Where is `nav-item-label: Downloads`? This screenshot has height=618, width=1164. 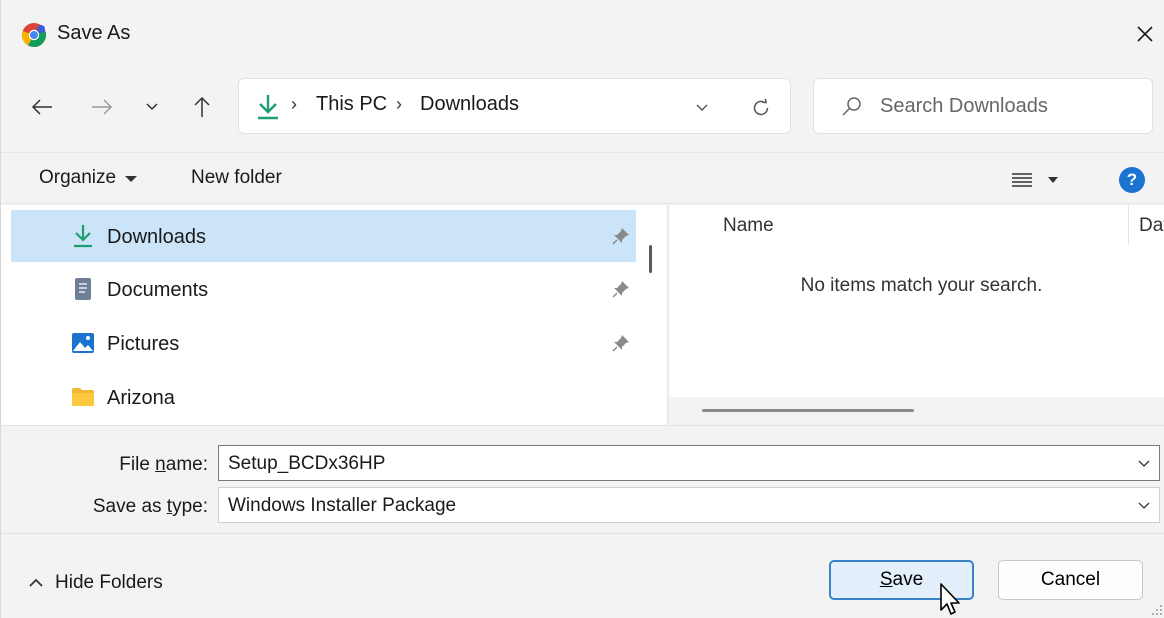
nav-item-label: Downloads is located at coordinates (156, 237).